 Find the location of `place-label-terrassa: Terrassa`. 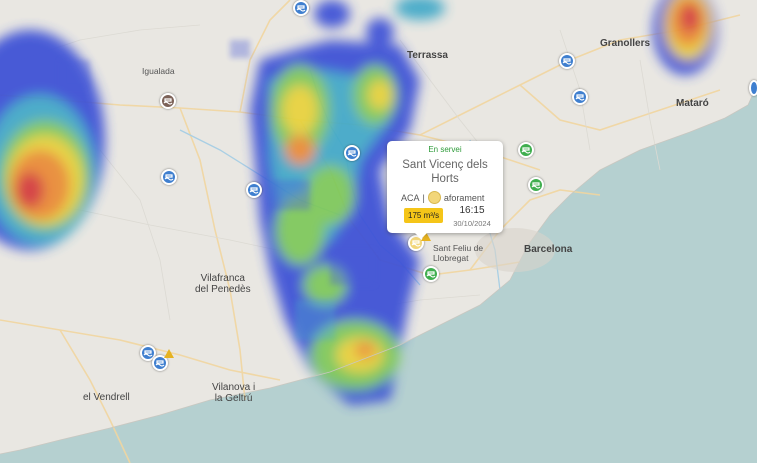

place-label-terrassa: Terrassa is located at coordinates (427, 55).